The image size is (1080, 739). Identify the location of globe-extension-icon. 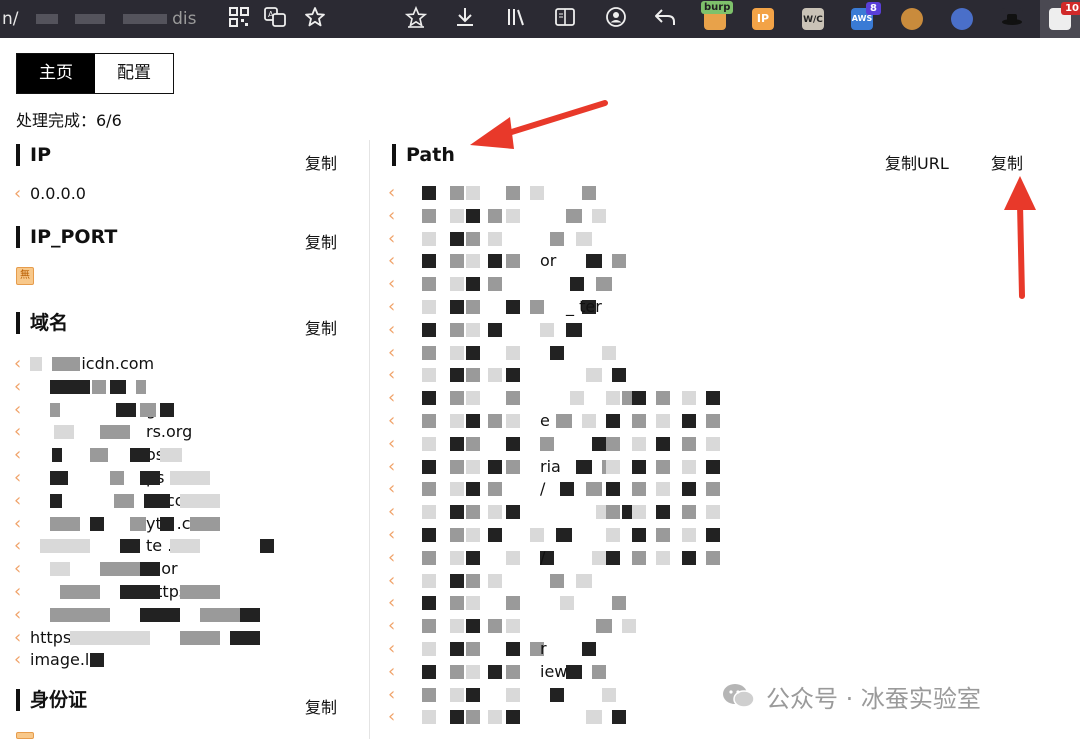
(962, 19).